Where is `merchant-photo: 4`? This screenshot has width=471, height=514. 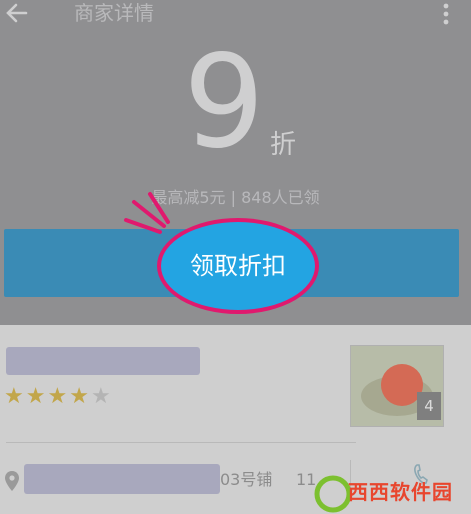
merchant-photo: 4 is located at coordinates (397, 386).